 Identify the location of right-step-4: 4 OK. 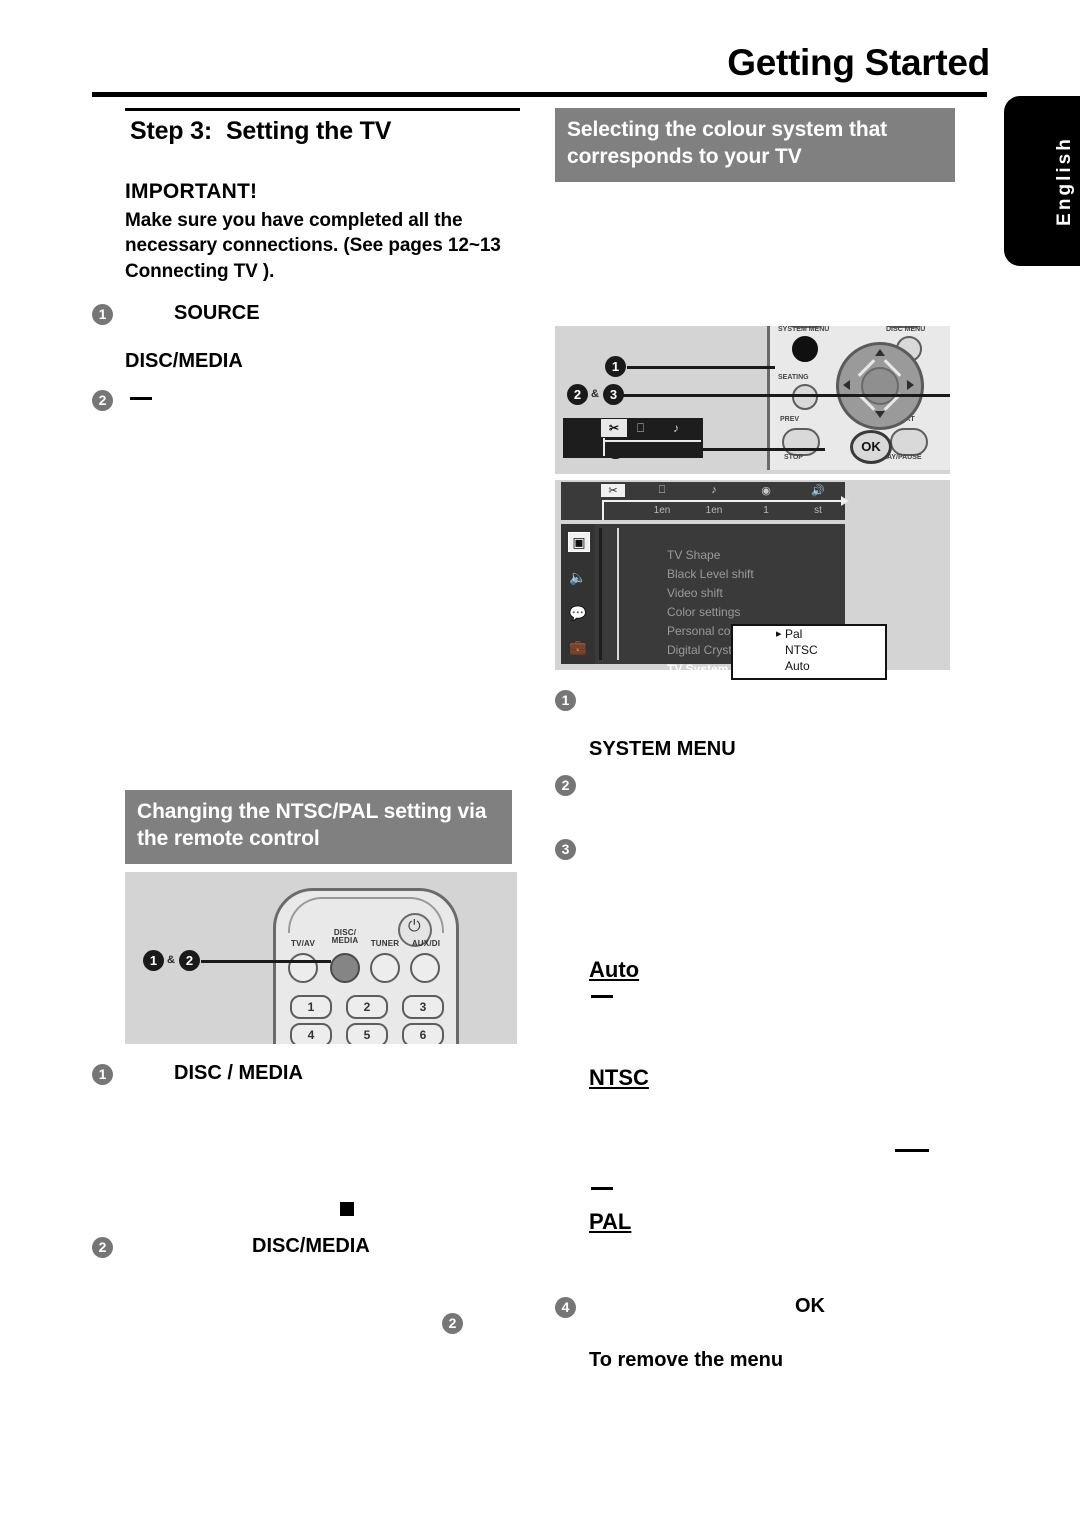
(772, 1310).